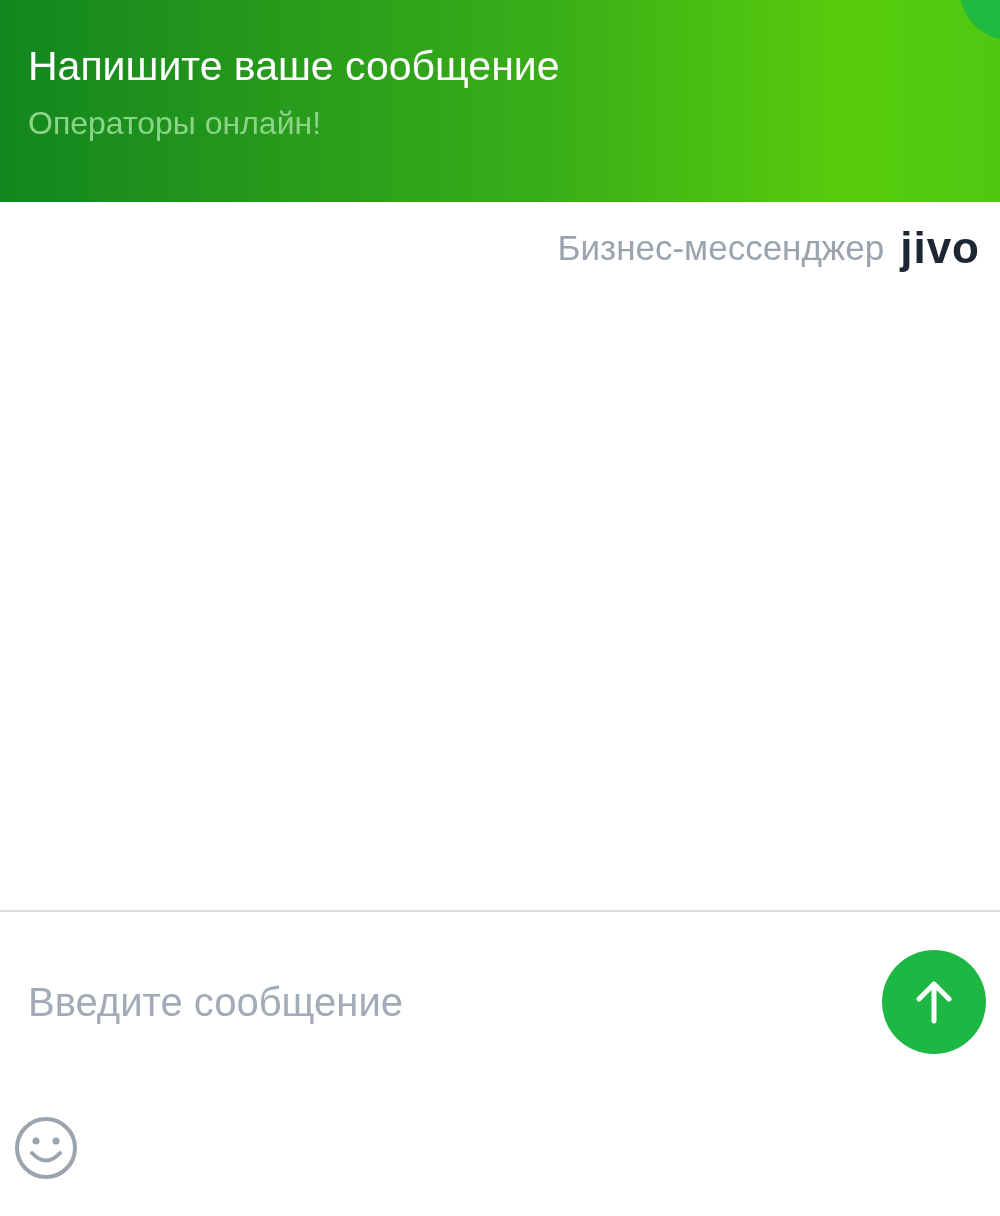  Describe the element at coordinates (46, 1148) in the screenshot. I see `emoji-icon` at that location.